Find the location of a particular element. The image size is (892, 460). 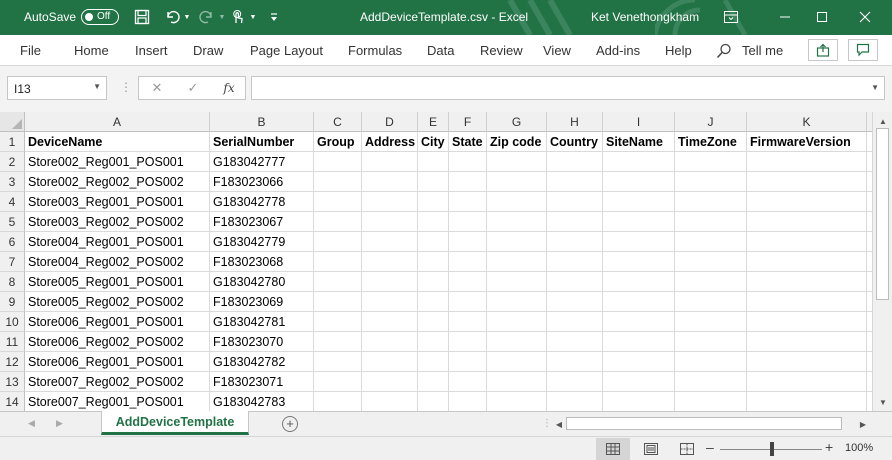

redo-dropdown-icon: ▼ is located at coordinates (222, 17).